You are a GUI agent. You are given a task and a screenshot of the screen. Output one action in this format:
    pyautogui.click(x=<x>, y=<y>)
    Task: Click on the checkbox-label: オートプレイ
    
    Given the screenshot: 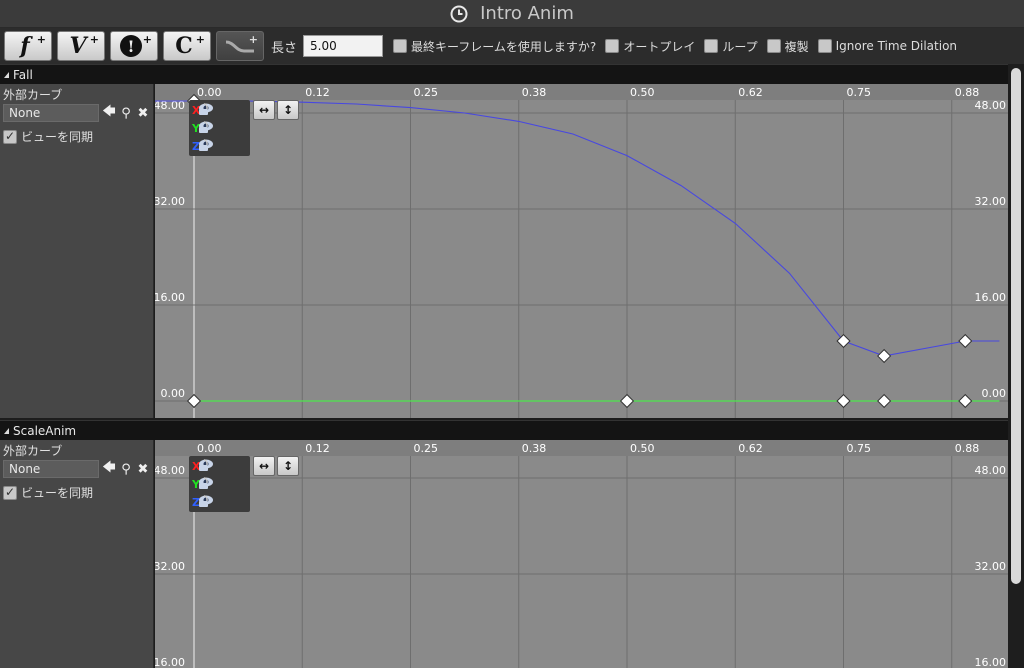 What is the action you would take?
    pyautogui.click(x=659, y=46)
    